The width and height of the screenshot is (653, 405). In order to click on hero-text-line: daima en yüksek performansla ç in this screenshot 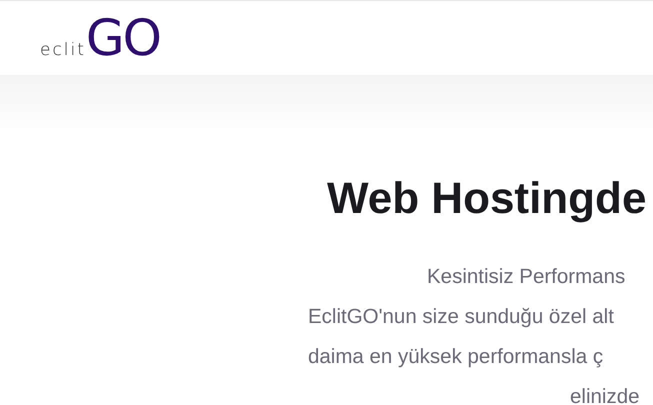, I will do `click(456, 357)`.